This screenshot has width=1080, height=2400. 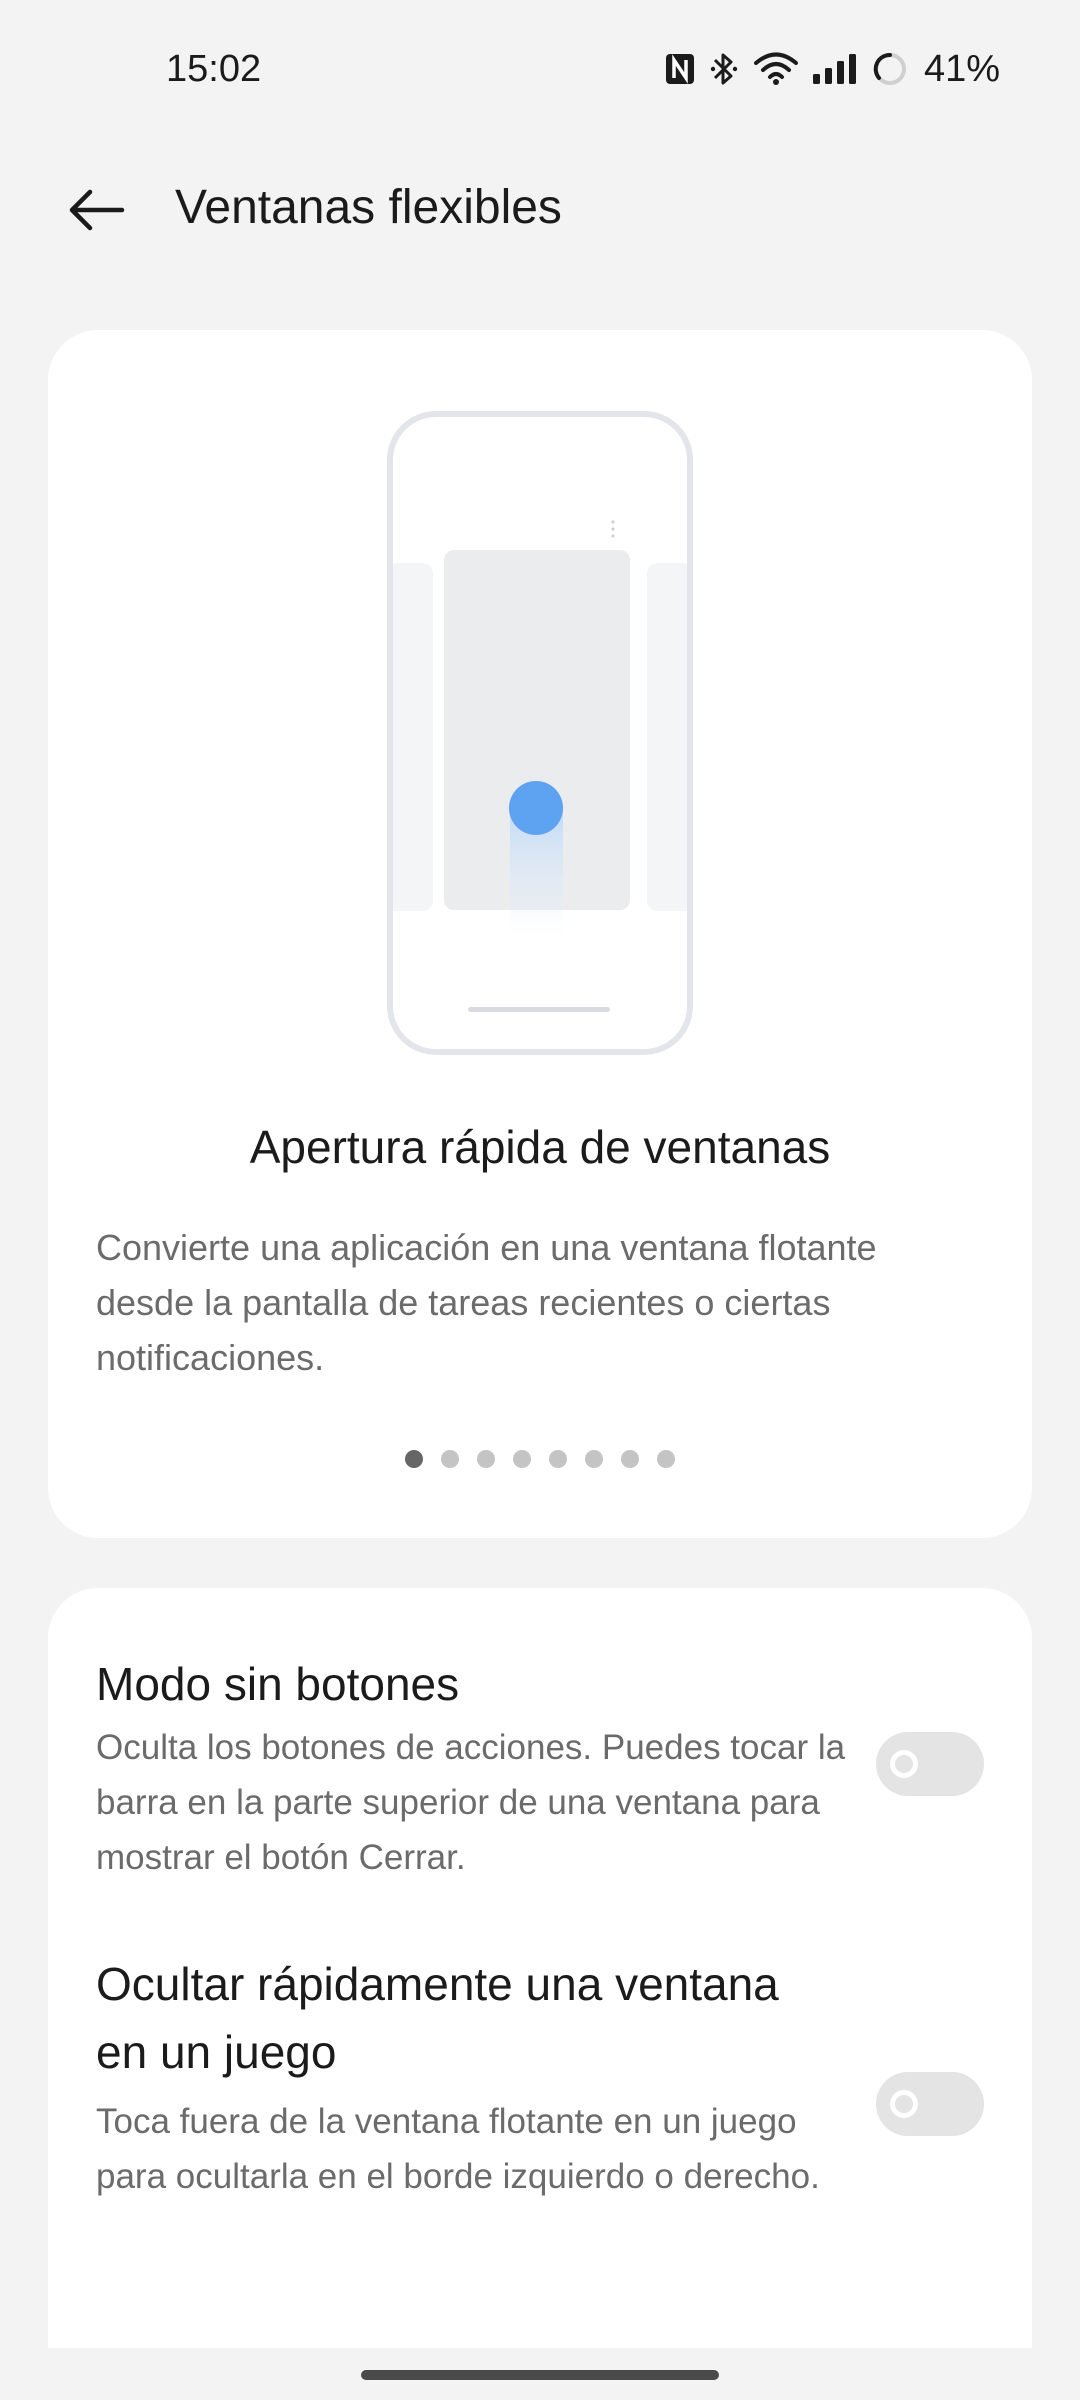 What do you see at coordinates (725, 69) in the screenshot?
I see `bluetooth-icon` at bounding box center [725, 69].